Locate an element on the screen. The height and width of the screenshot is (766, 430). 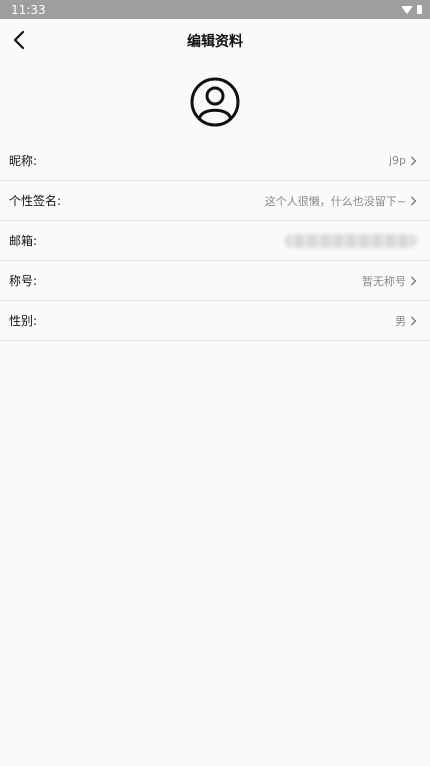
field-row-title: 称号: 暂无称号 is located at coordinates (215, 281).